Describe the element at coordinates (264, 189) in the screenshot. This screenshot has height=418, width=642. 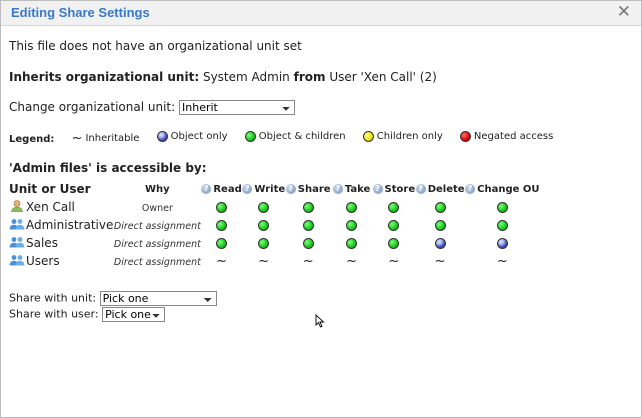
I see `col-write-header: ? Write` at that location.